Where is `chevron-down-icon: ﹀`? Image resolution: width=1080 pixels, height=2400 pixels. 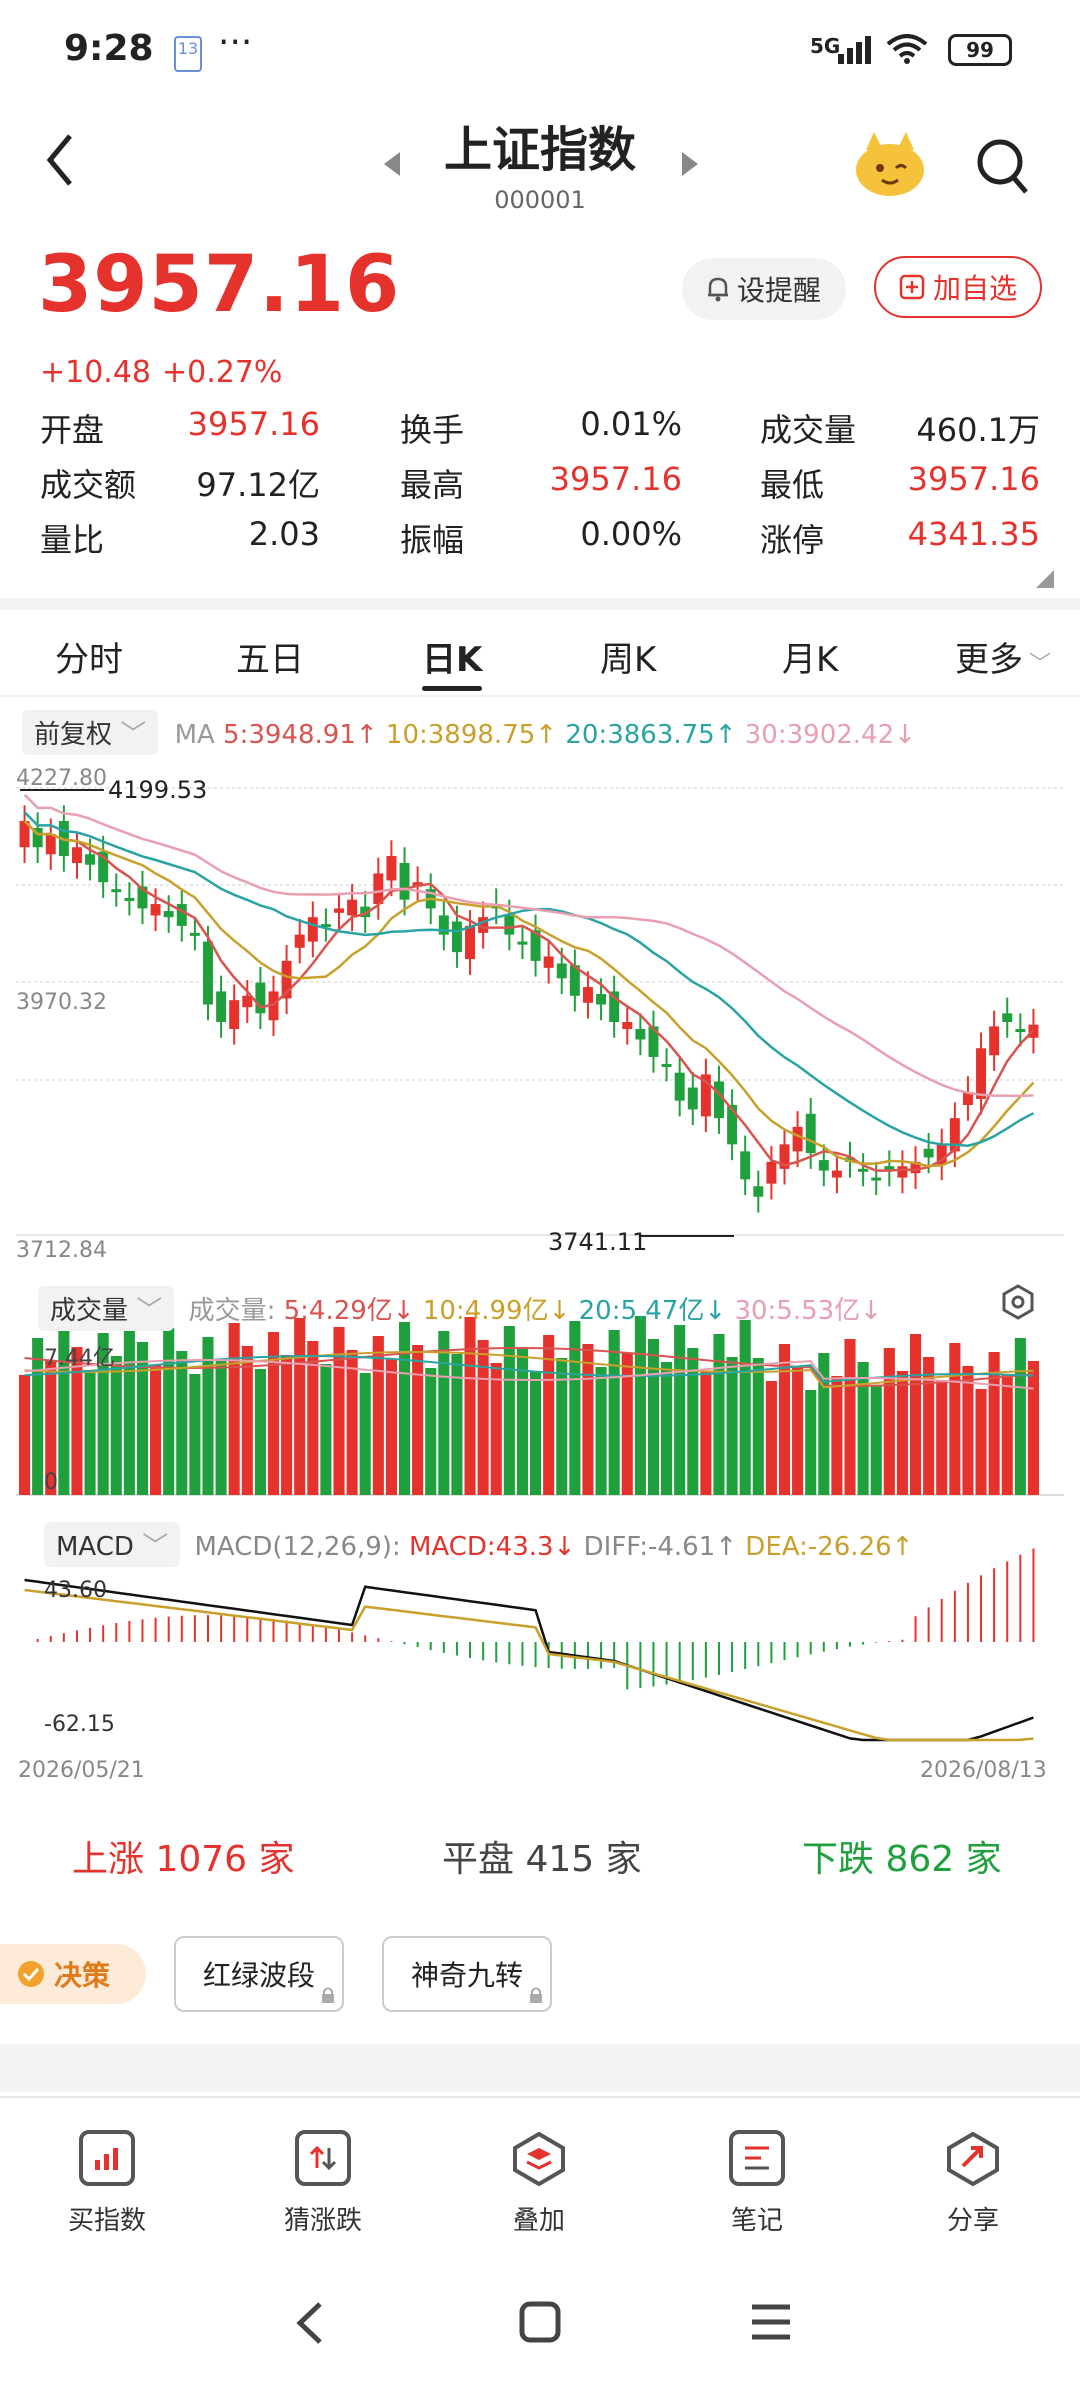
chevron-down-icon: ﹀ is located at coordinates (149, 1311).